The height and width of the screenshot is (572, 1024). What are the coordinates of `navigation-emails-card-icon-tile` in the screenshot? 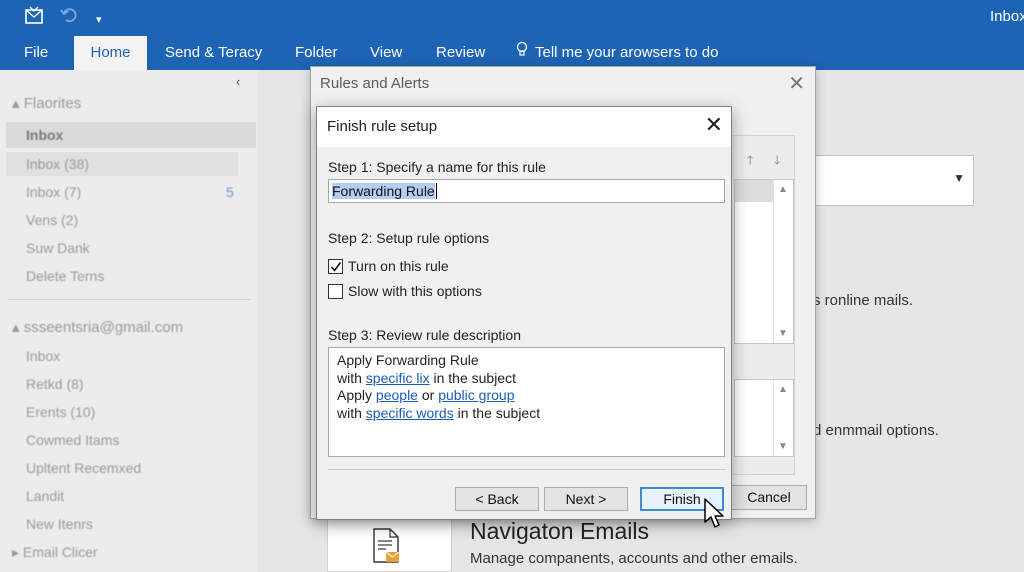 It's located at (389, 543).